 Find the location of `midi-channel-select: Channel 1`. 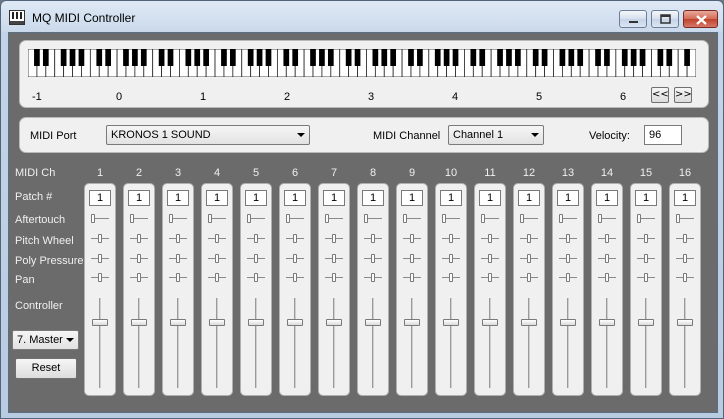

midi-channel-select: Channel 1 is located at coordinates (496, 135).